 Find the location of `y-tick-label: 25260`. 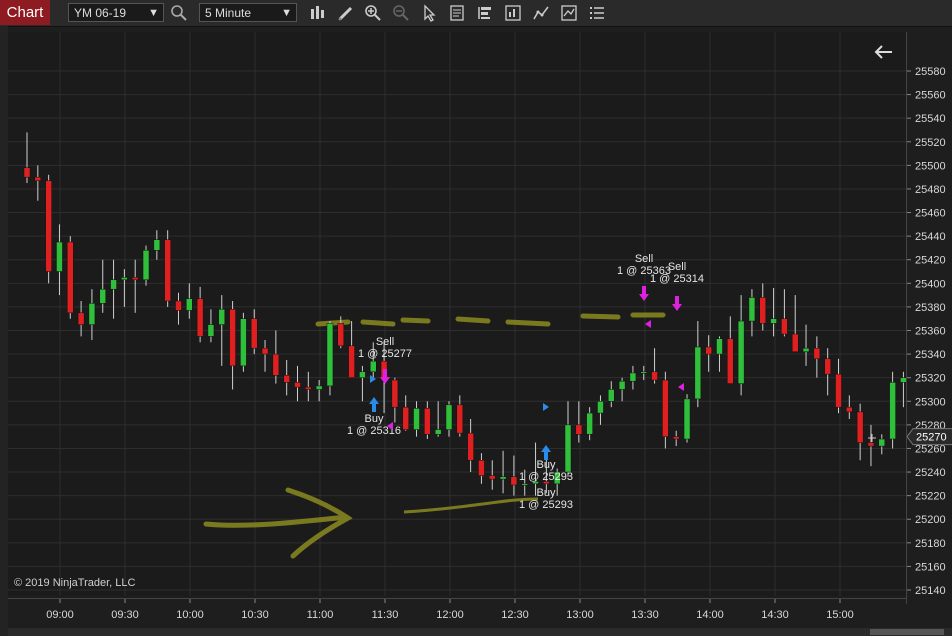

y-tick-label: 25260 is located at coordinates (930, 449).